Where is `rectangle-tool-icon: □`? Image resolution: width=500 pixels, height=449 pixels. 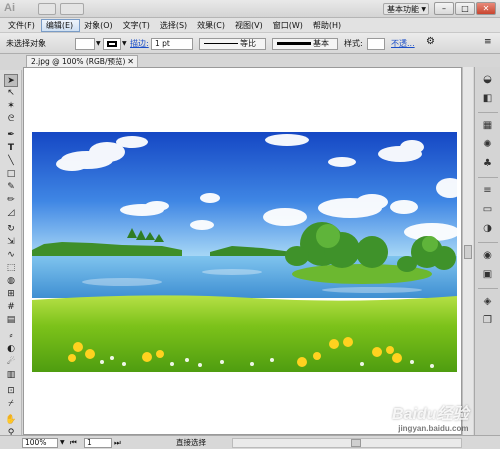
rectangle-tool-icon: □ is located at coordinates (11, 174).